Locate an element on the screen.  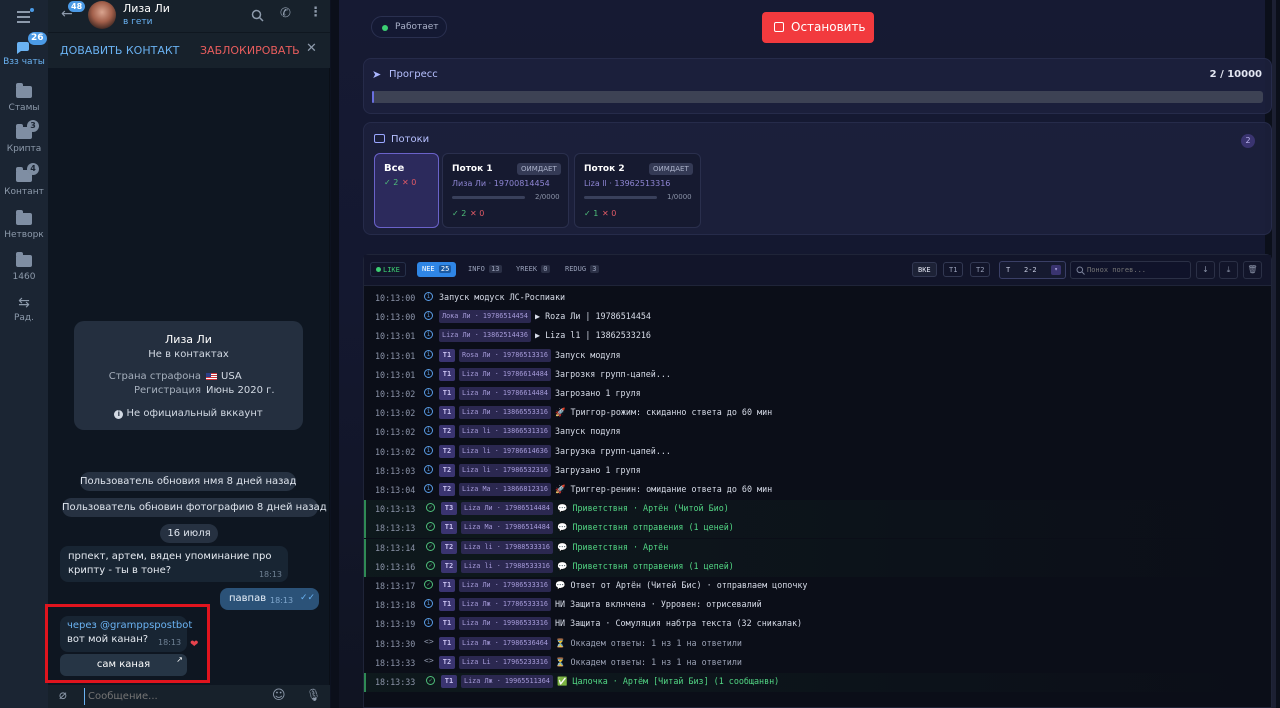
status-chip: Работает is located at coordinates (409, 27).